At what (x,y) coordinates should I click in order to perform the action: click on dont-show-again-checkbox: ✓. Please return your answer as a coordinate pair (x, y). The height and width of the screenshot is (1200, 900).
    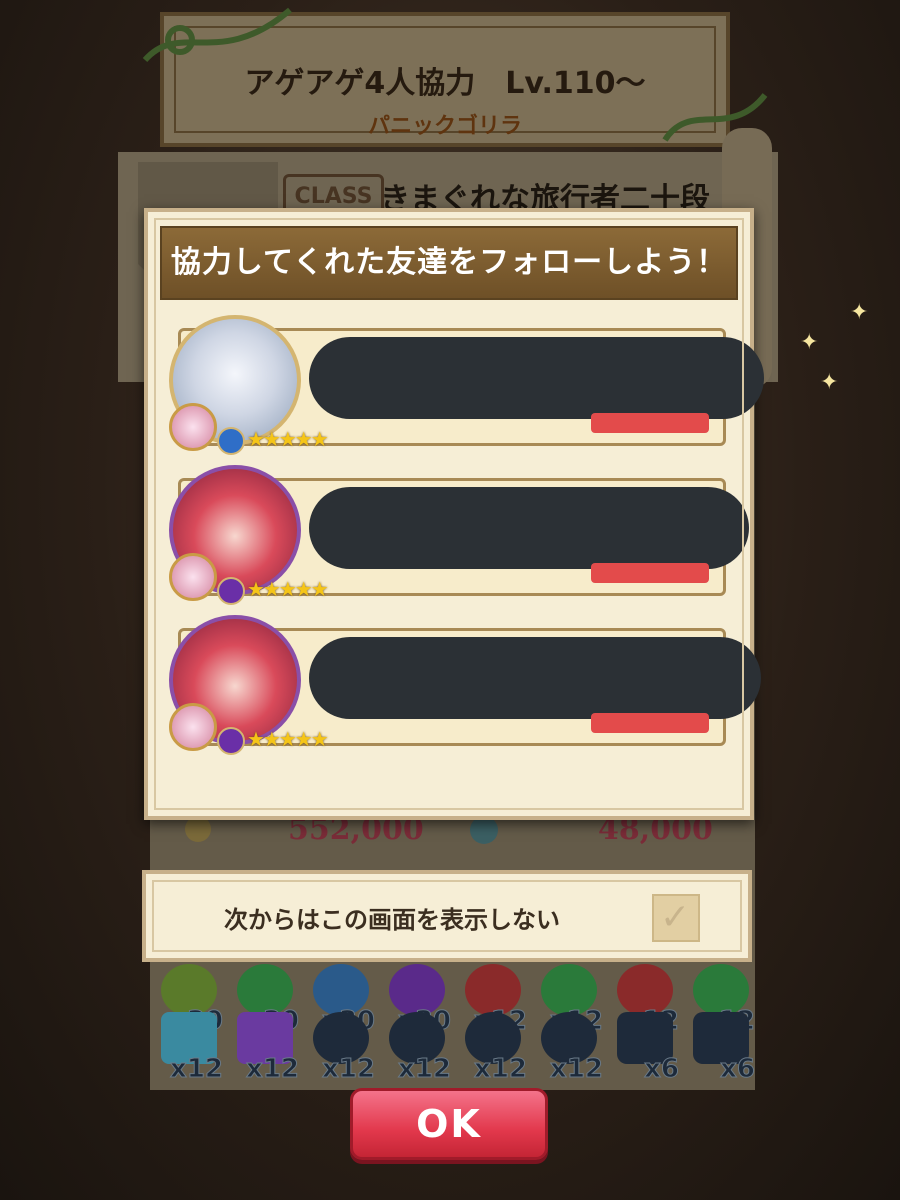
    Looking at the image, I should click on (676, 918).